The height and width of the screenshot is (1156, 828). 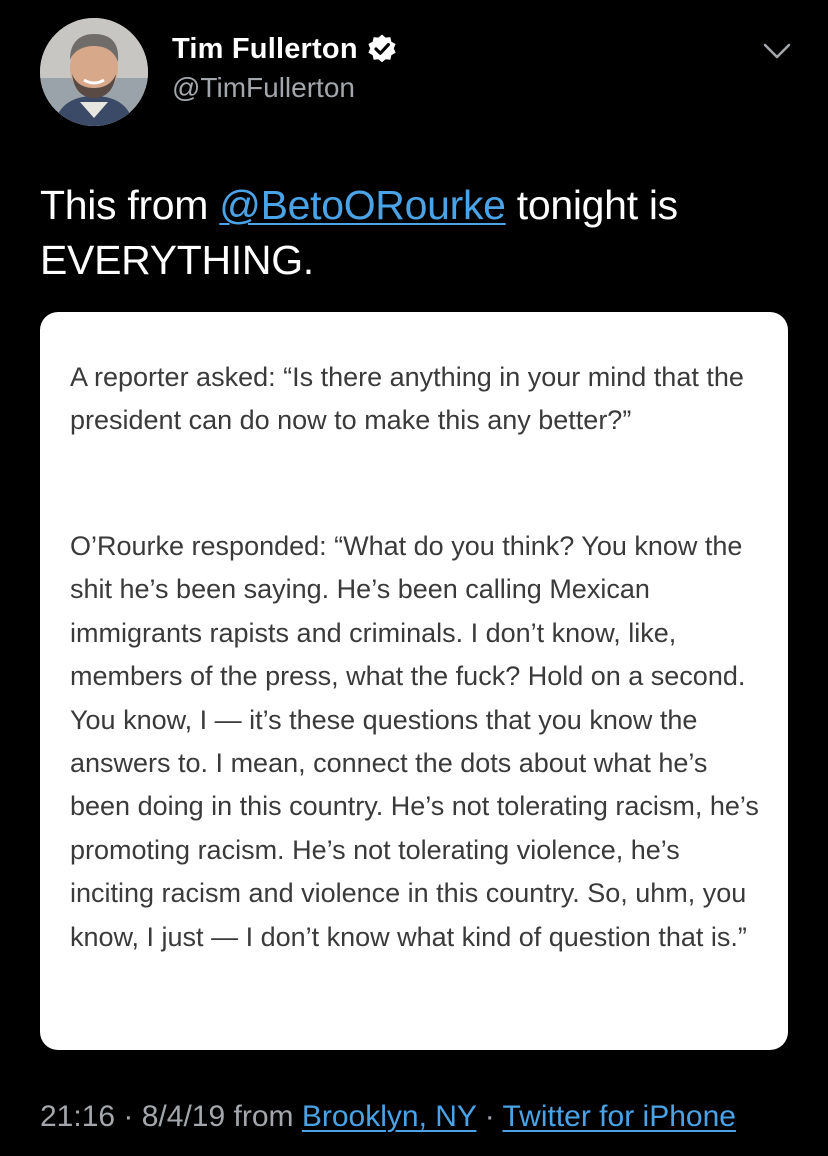 I want to click on author-name: Tim Fullerton, so click(x=265, y=49).